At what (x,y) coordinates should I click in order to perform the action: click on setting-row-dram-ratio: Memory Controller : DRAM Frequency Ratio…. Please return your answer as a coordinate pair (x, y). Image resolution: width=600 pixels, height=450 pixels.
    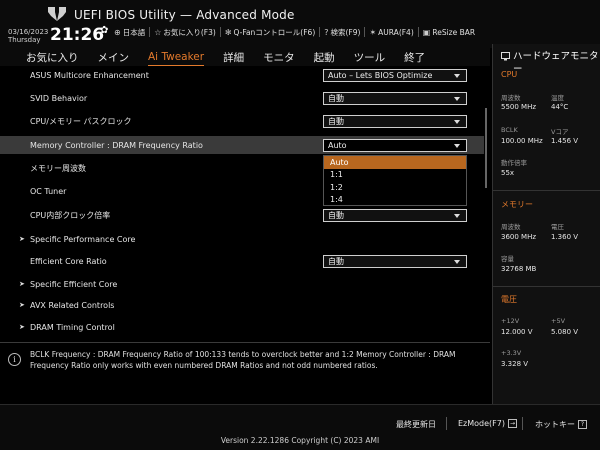
    Looking at the image, I should click on (242, 145).